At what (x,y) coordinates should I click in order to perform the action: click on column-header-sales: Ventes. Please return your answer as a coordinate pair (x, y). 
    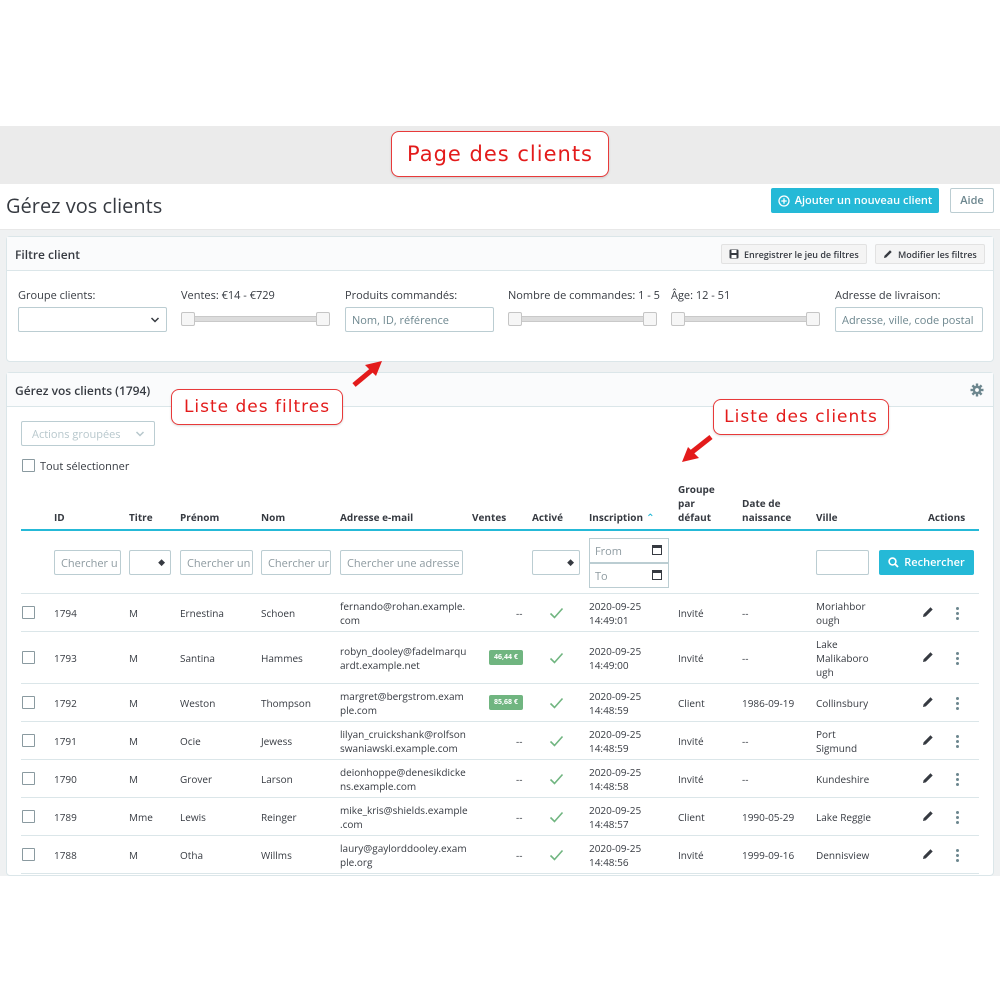
    Looking at the image, I should click on (489, 517).